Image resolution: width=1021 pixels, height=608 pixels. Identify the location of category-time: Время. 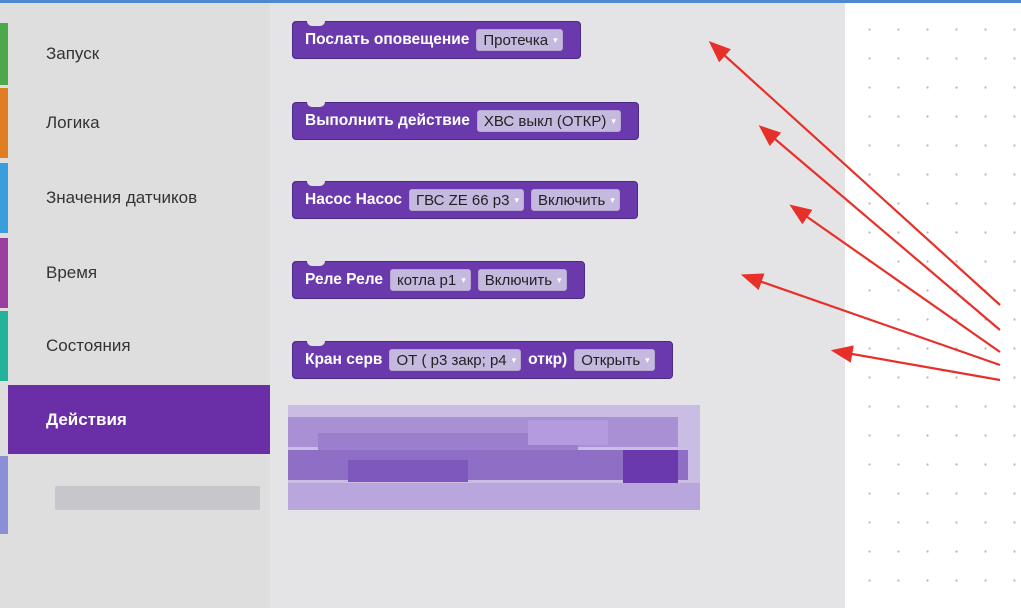
(145, 273).